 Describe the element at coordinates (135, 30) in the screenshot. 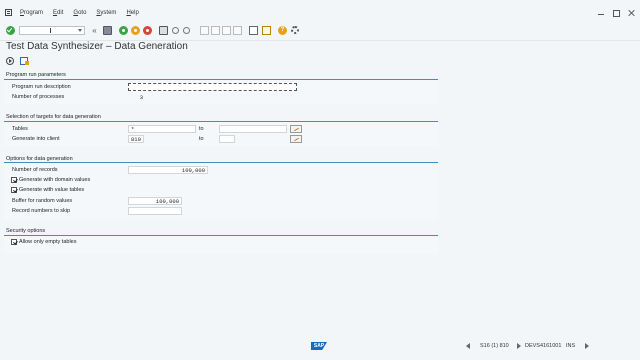

I see `exit-icon` at that location.